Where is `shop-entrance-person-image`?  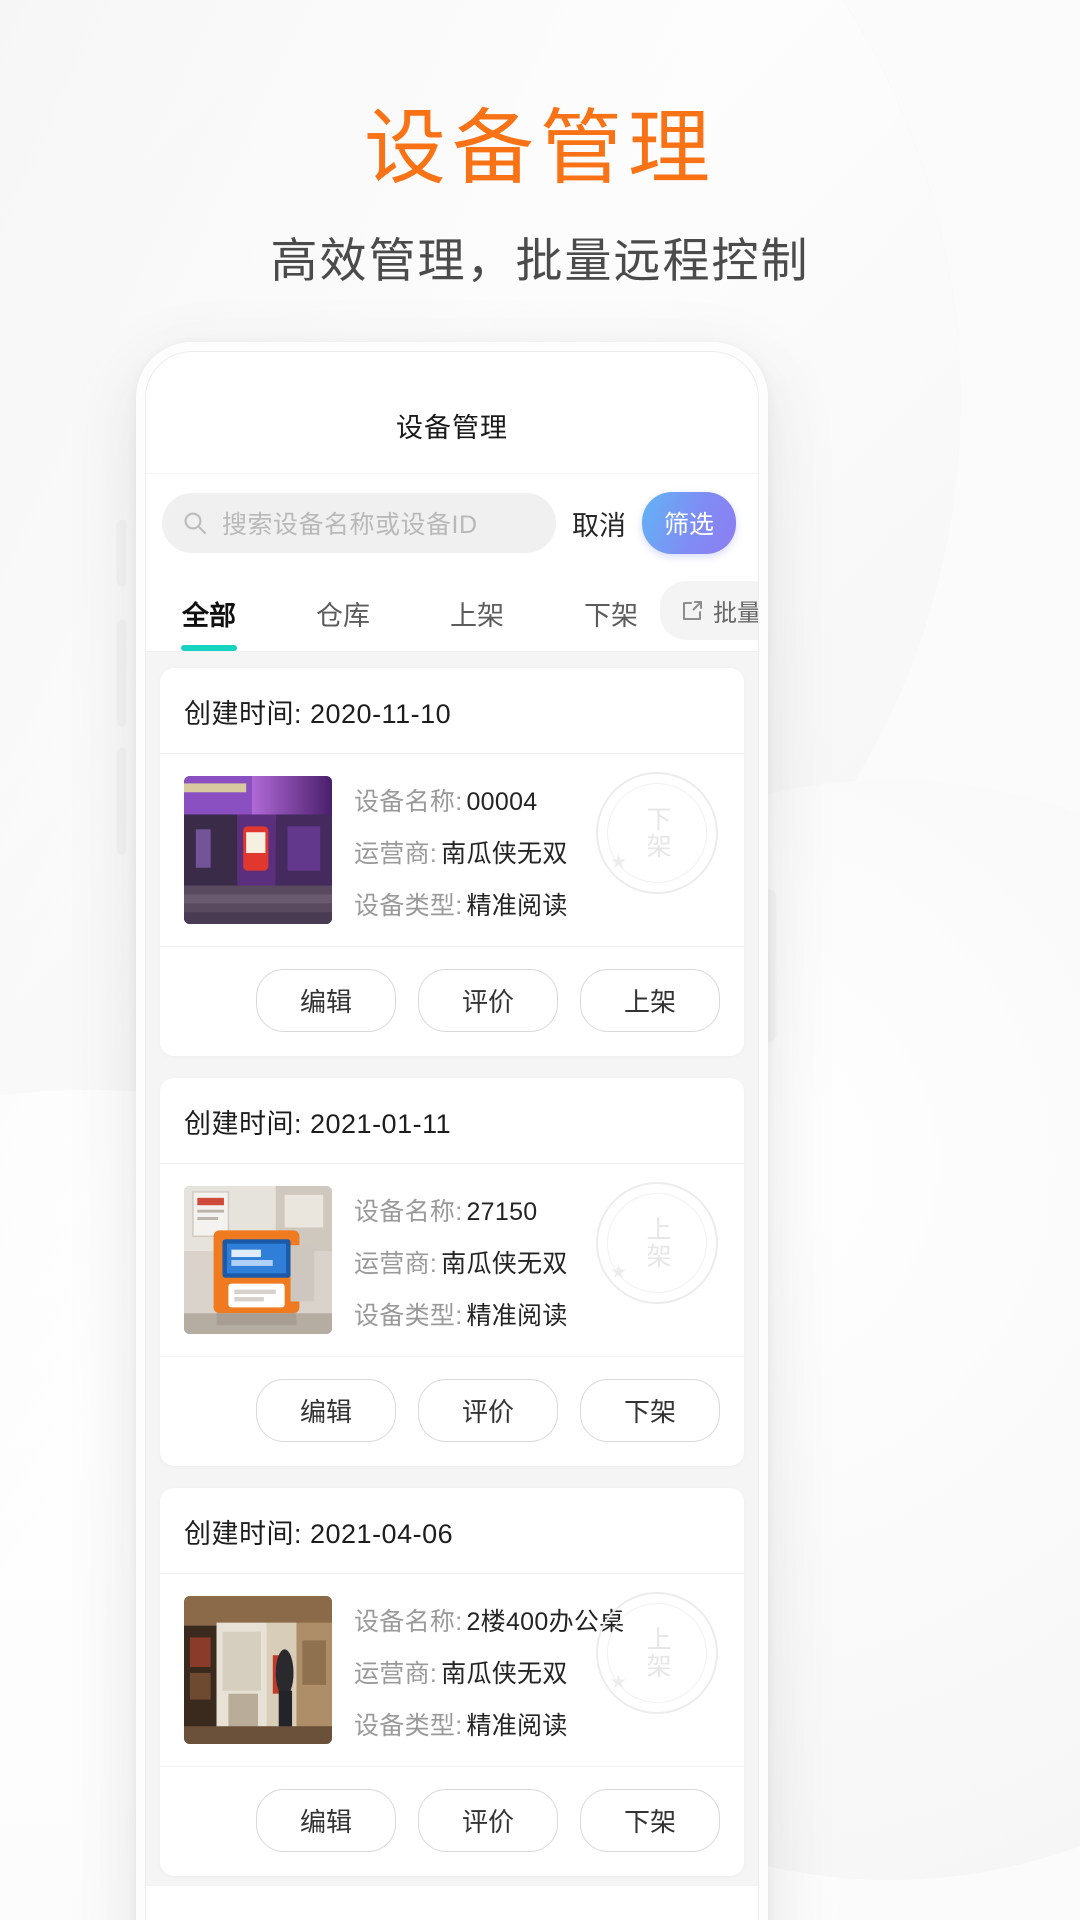 shop-entrance-person-image is located at coordinates (258, 1670).